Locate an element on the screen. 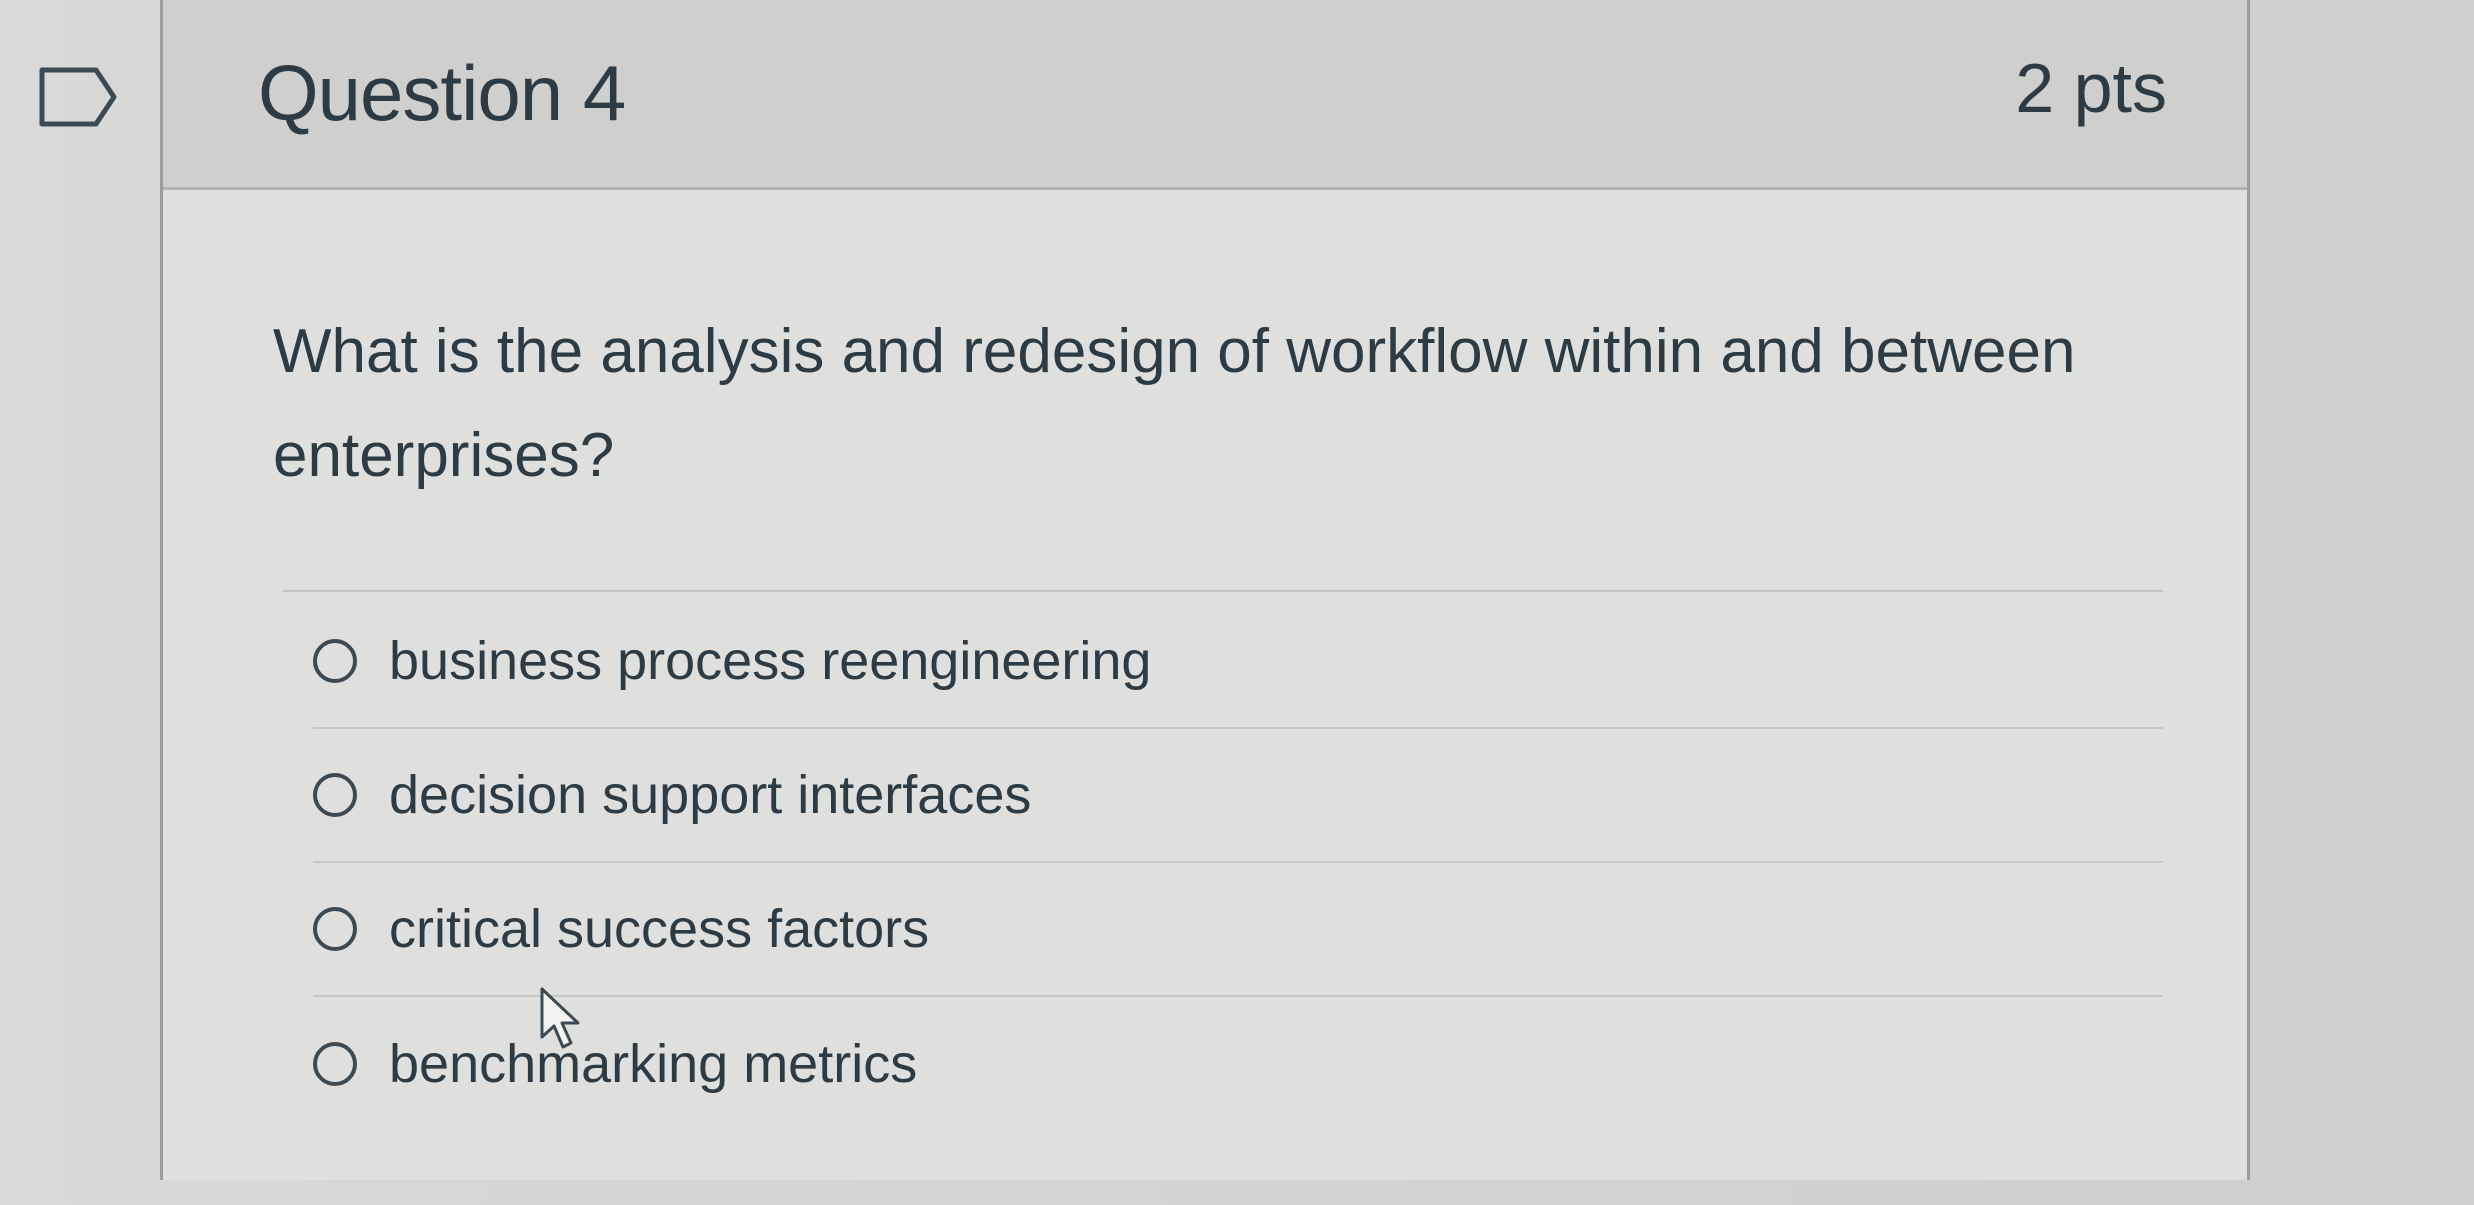 This screenshot has width=2474, height=1205. answer-label: decision support interfaces is located at coordinates (710, 795).